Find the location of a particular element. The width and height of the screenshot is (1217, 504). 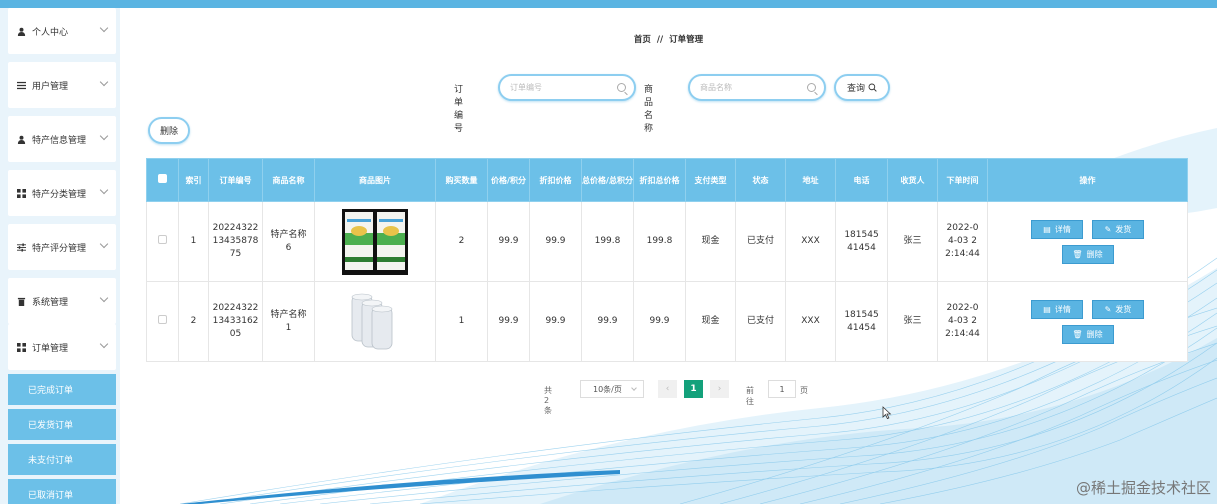

sidebar-item-product-category: 特产分类管理 is located at coordinates (62, 193).